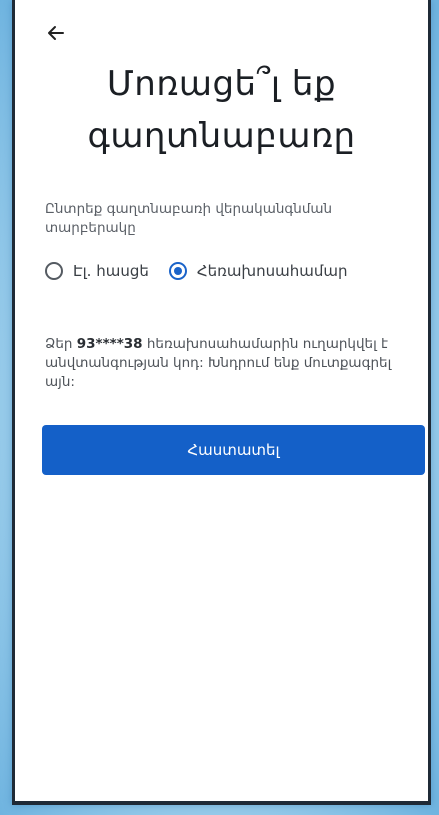 The height and width of the screenshot is (815, 439). What do you see at coordinates (221, 136) in the screenshot?
I see `page-title-line2: գաղտնաբառը` at bounding box center [221, 136].